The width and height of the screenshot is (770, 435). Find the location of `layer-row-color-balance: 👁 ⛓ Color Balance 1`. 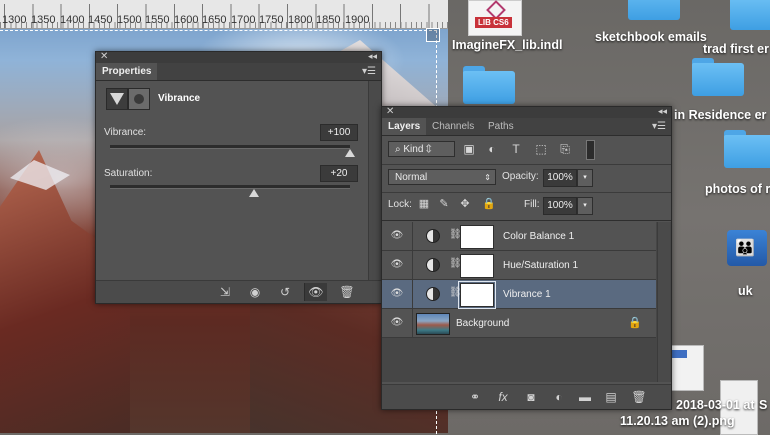

layer-row-color-balance: 👁 ⛓ Color Balance 1 is located at coordinates (519, 236).